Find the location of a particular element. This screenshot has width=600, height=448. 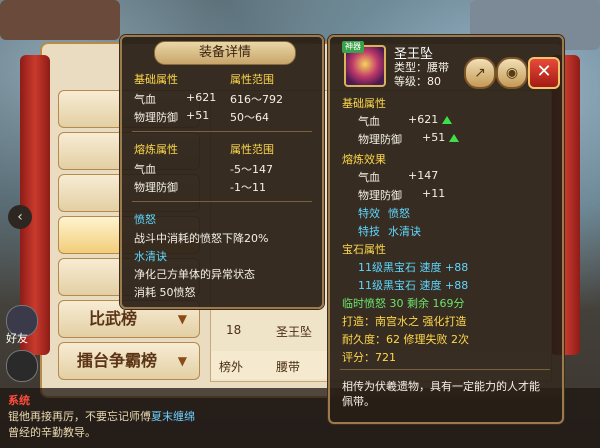

chevron-down-icon: ▼ is located at coordinates (182, 361).